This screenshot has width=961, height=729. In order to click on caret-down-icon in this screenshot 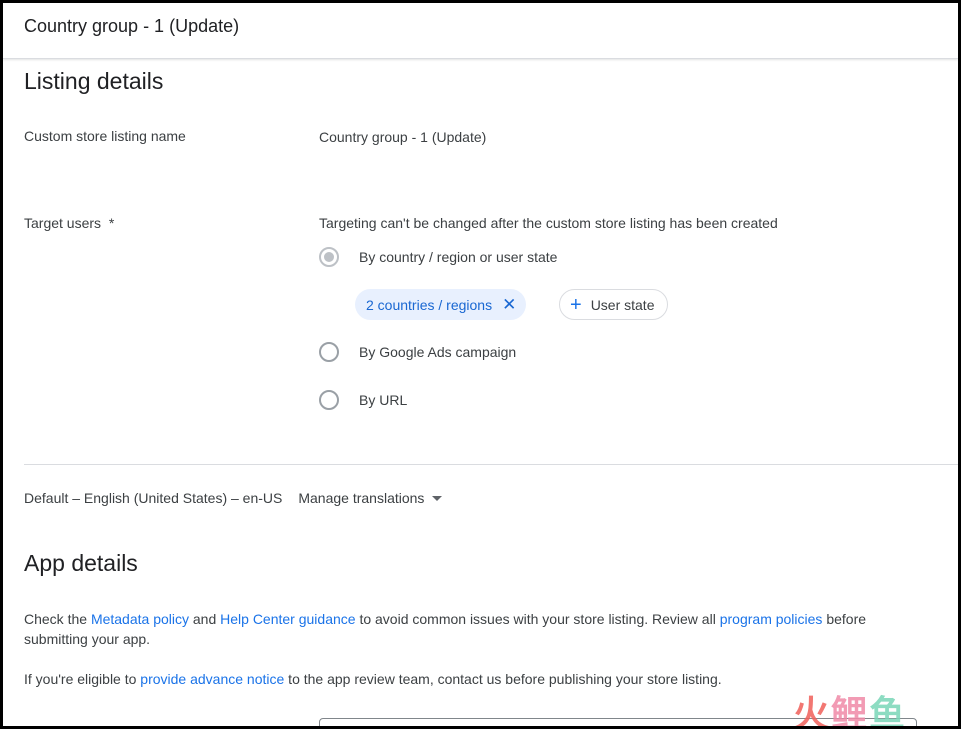, I will do `click(437, 498)`.